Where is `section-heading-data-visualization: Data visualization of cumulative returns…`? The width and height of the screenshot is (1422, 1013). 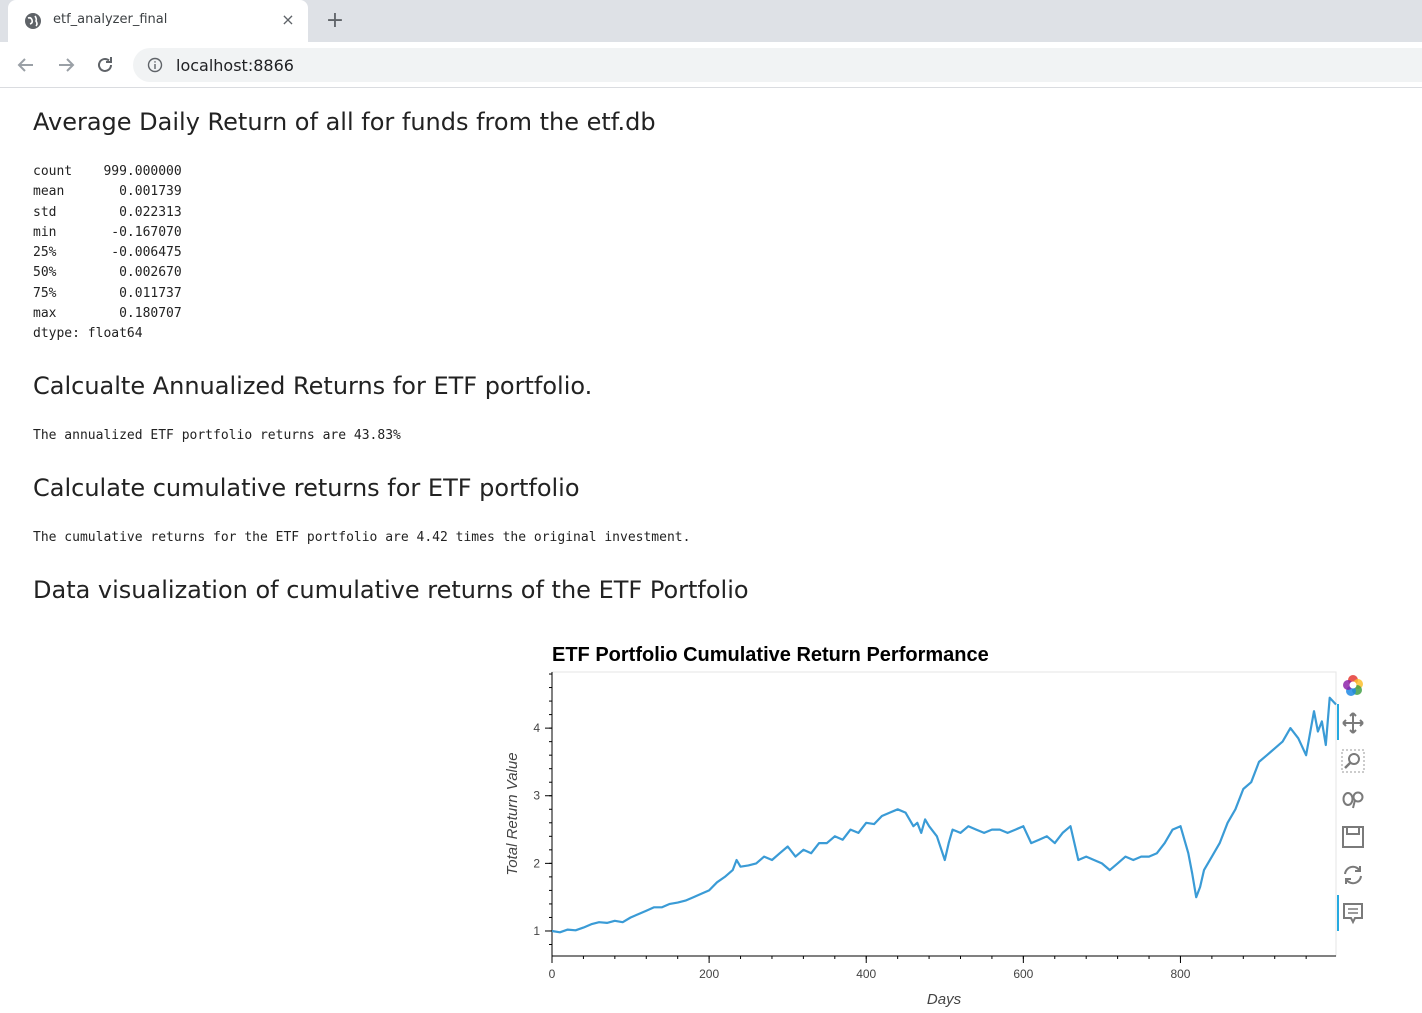
section-heading-data-visualization: Data visualization of cumulative returns… is located at coordinates (391, 590).